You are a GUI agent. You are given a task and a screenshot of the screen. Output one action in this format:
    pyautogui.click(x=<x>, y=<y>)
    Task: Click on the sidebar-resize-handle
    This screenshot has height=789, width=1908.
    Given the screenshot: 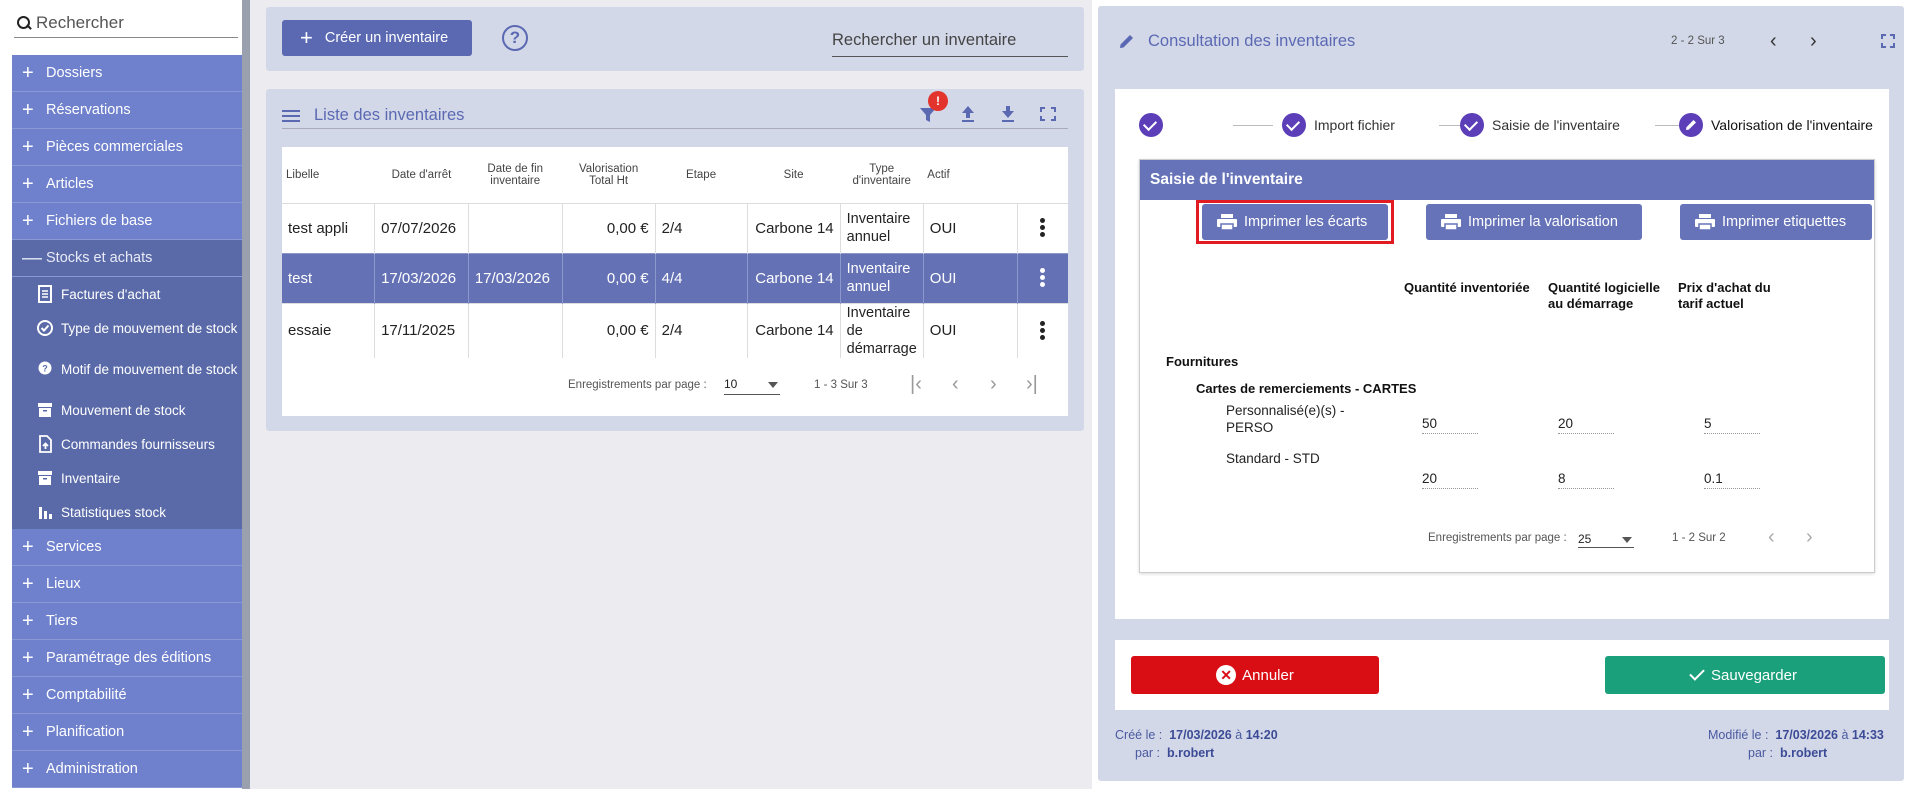 What is the action you would take?
    pyautogui.click(x=246, y=394)
    